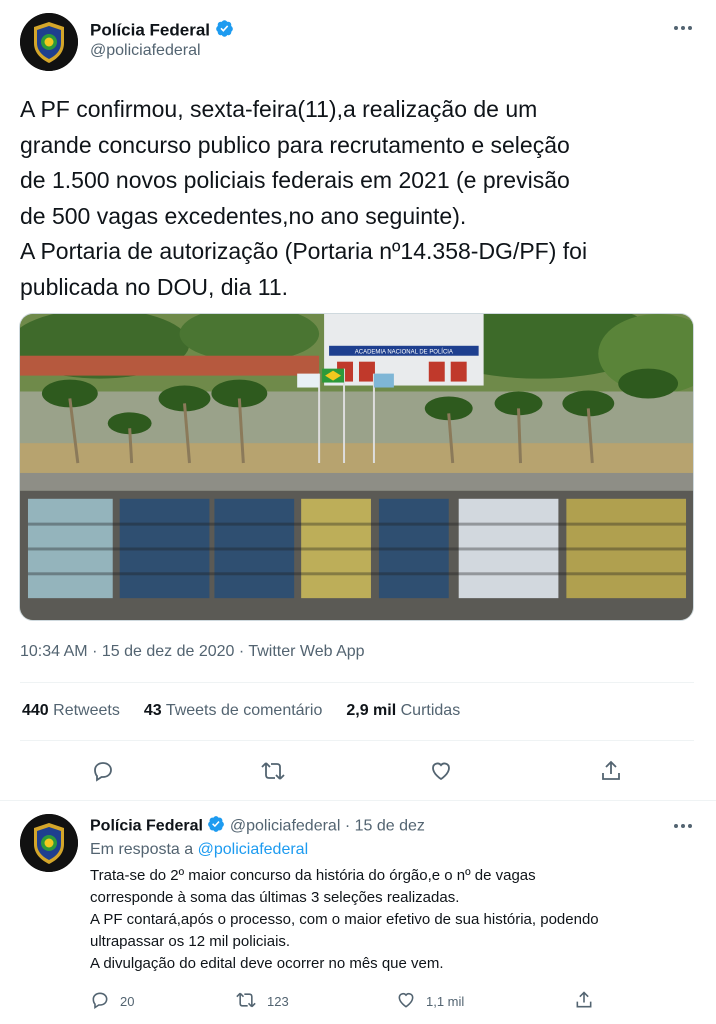 The image size is (716, 1024). I want to click on reply-actions: 20 123 1,1 mil, so click(358, 1003).